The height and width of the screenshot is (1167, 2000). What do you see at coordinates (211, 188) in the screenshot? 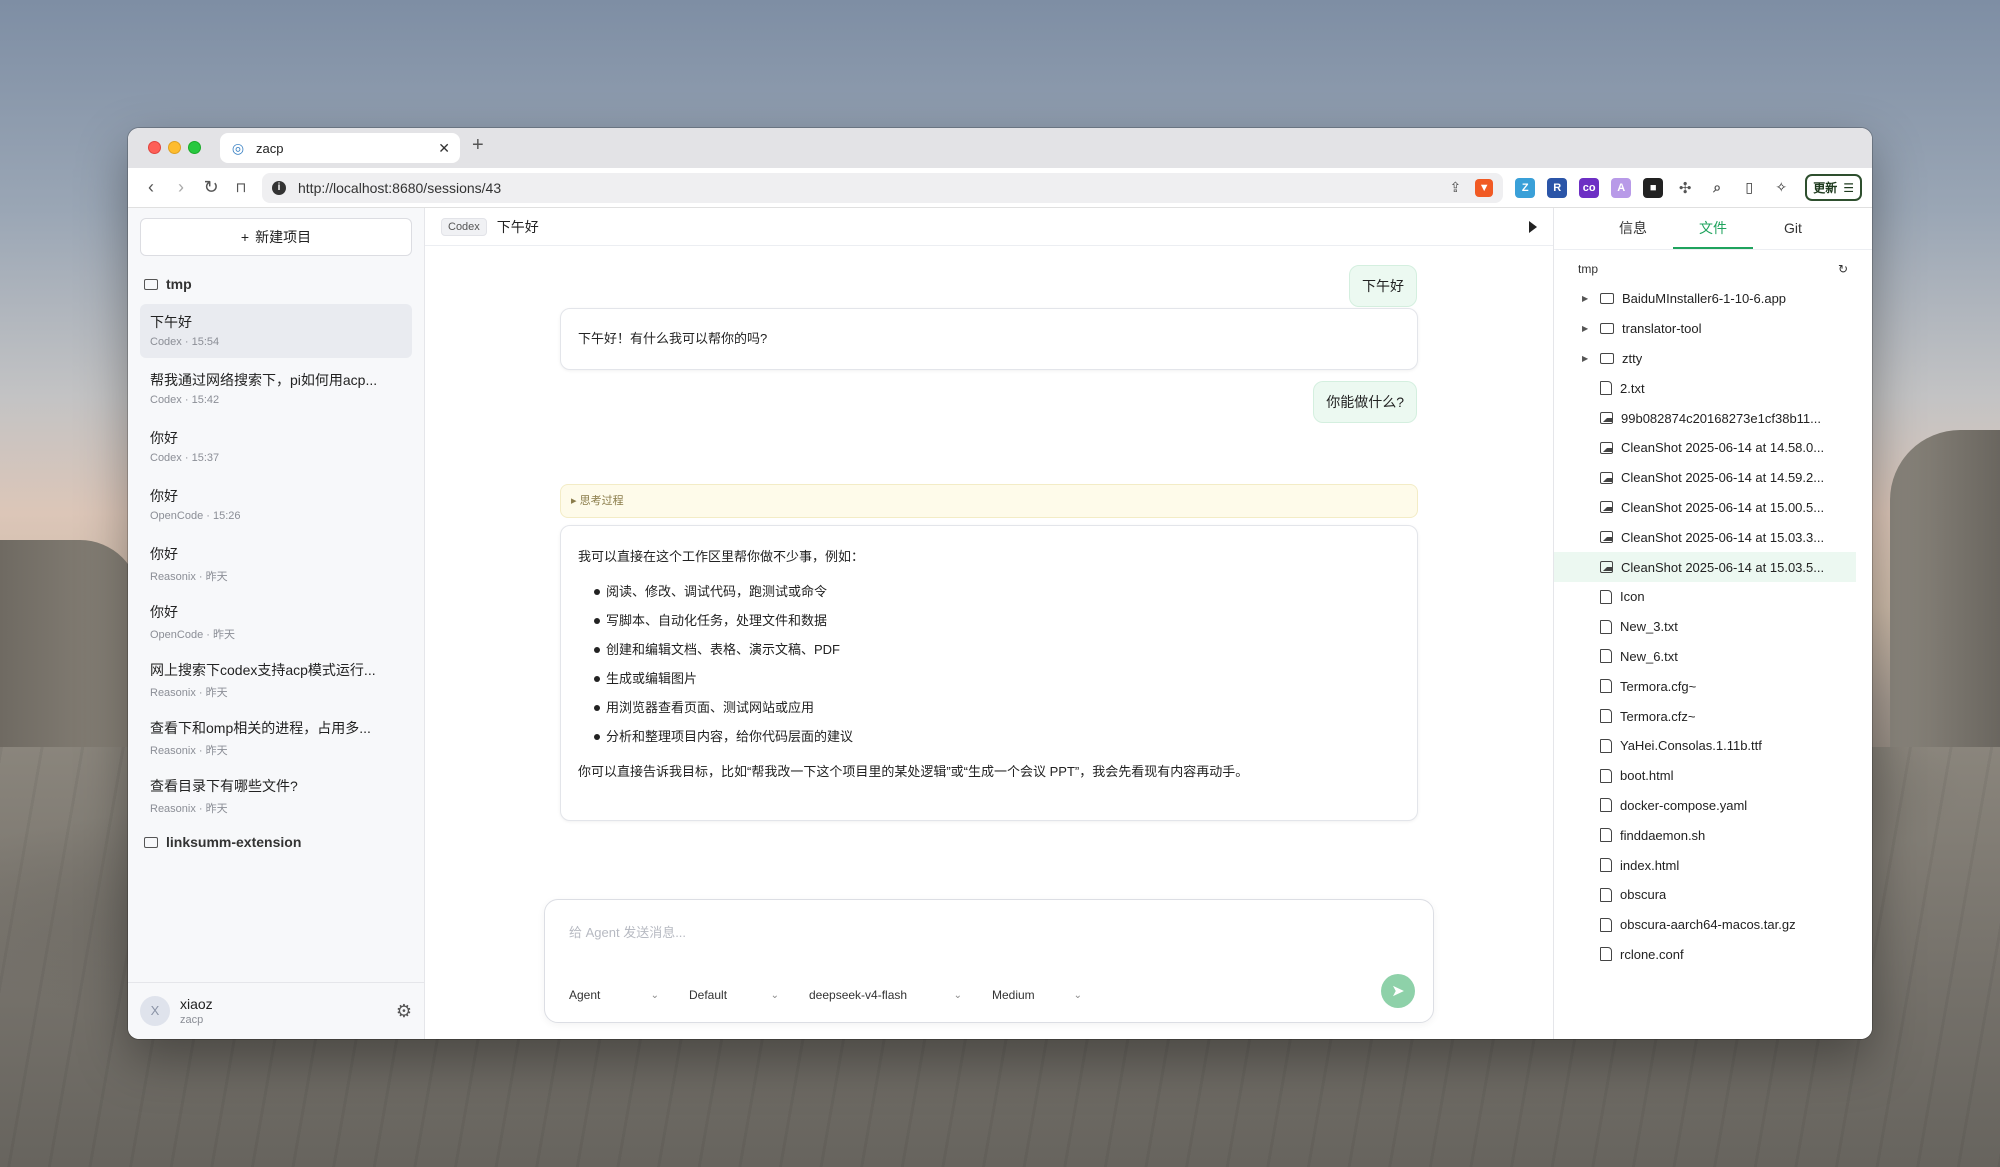
I see `reload-icon: ↻` at bounding box center [211, 188].